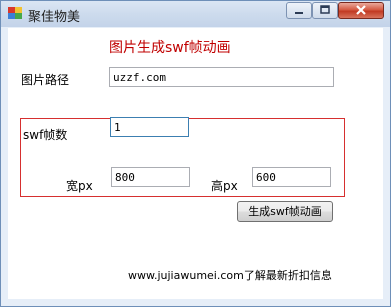 Image resolution: width=391 pixels, height=307 pixels. I want to click on maximize-button, so click(325, 10).